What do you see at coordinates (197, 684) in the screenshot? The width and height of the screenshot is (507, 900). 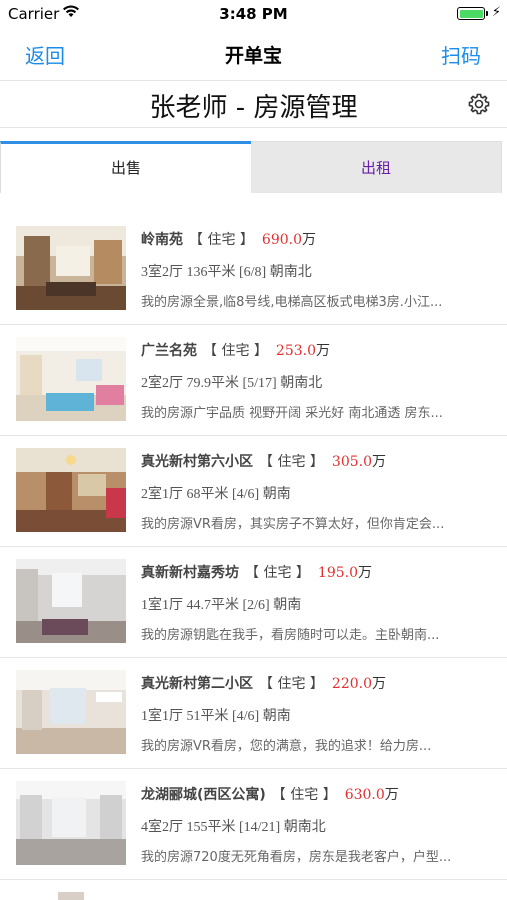 I see `listing-name: 真光新村第二小区` at bounding box center [197, 684].